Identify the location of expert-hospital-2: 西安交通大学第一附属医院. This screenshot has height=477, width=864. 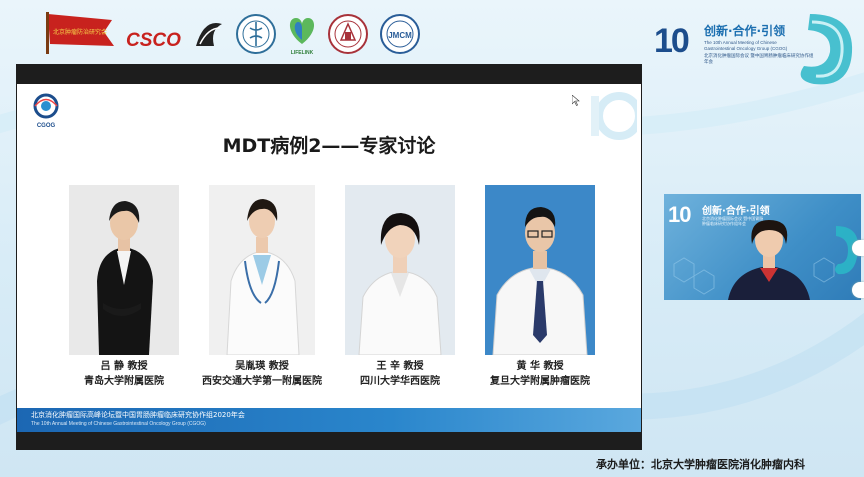
(262, 381).